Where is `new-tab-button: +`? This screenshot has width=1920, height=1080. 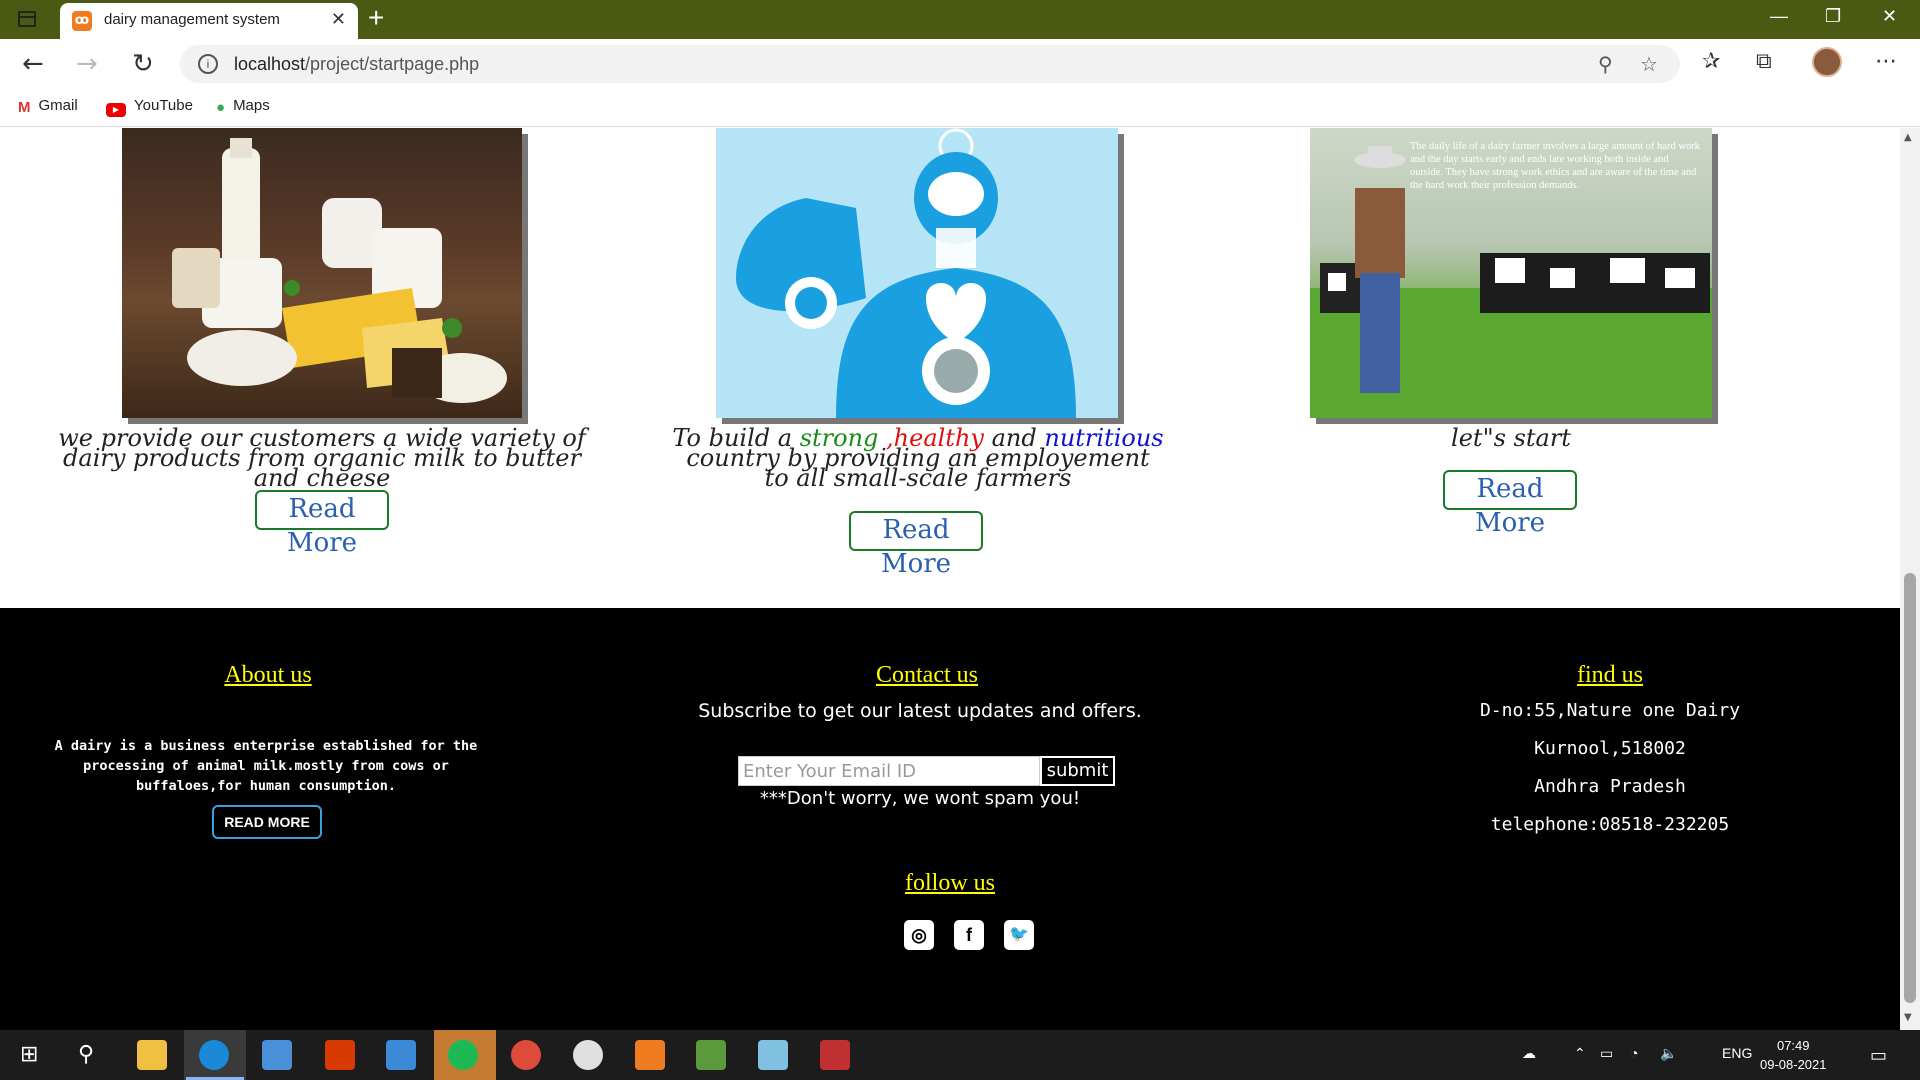 new-tab-button: + is located at coordinates (376, 18).